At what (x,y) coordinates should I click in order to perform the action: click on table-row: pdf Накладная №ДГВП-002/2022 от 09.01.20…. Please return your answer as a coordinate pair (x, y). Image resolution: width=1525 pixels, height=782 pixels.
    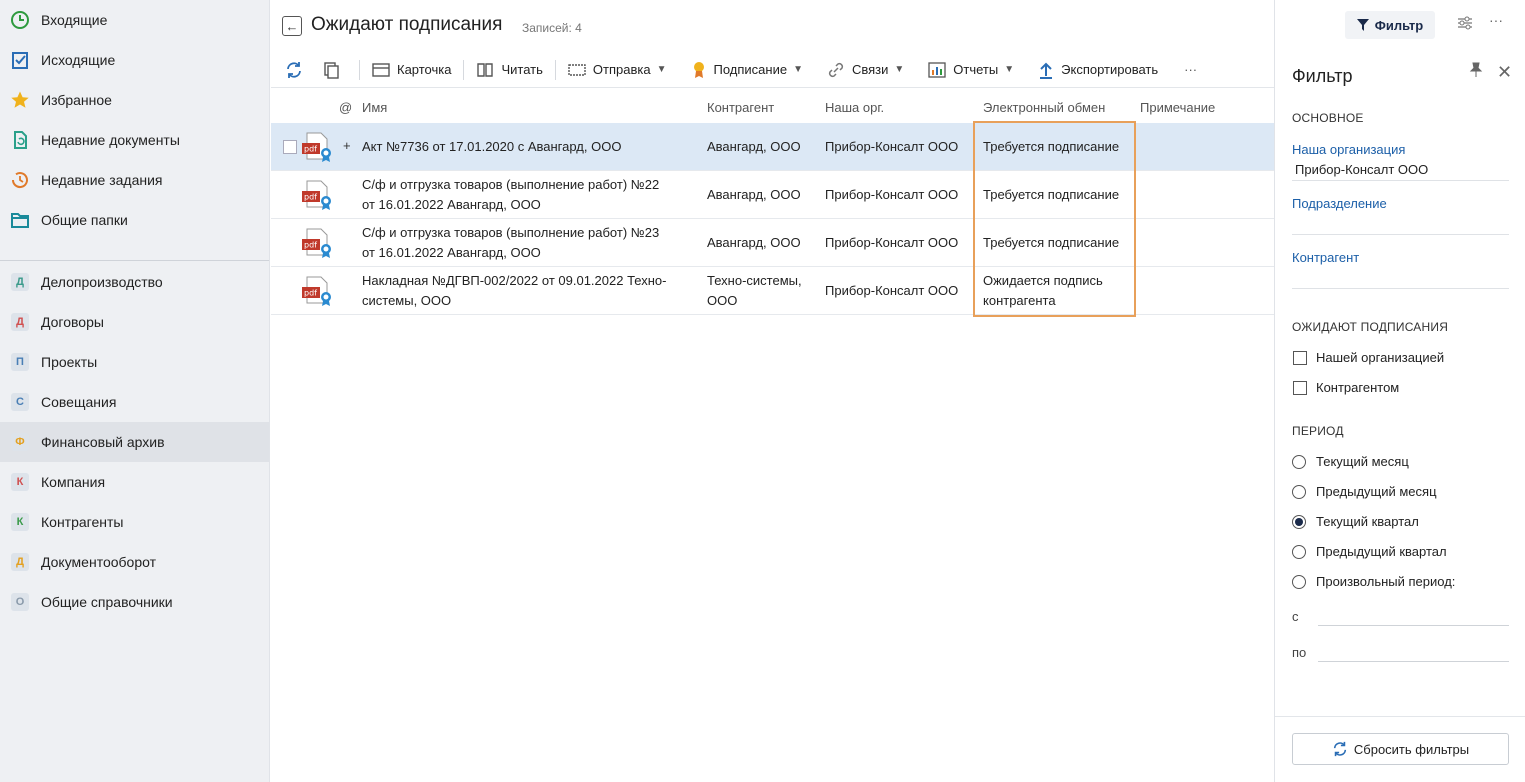
    Looking at the image, I should click on (772, 291).